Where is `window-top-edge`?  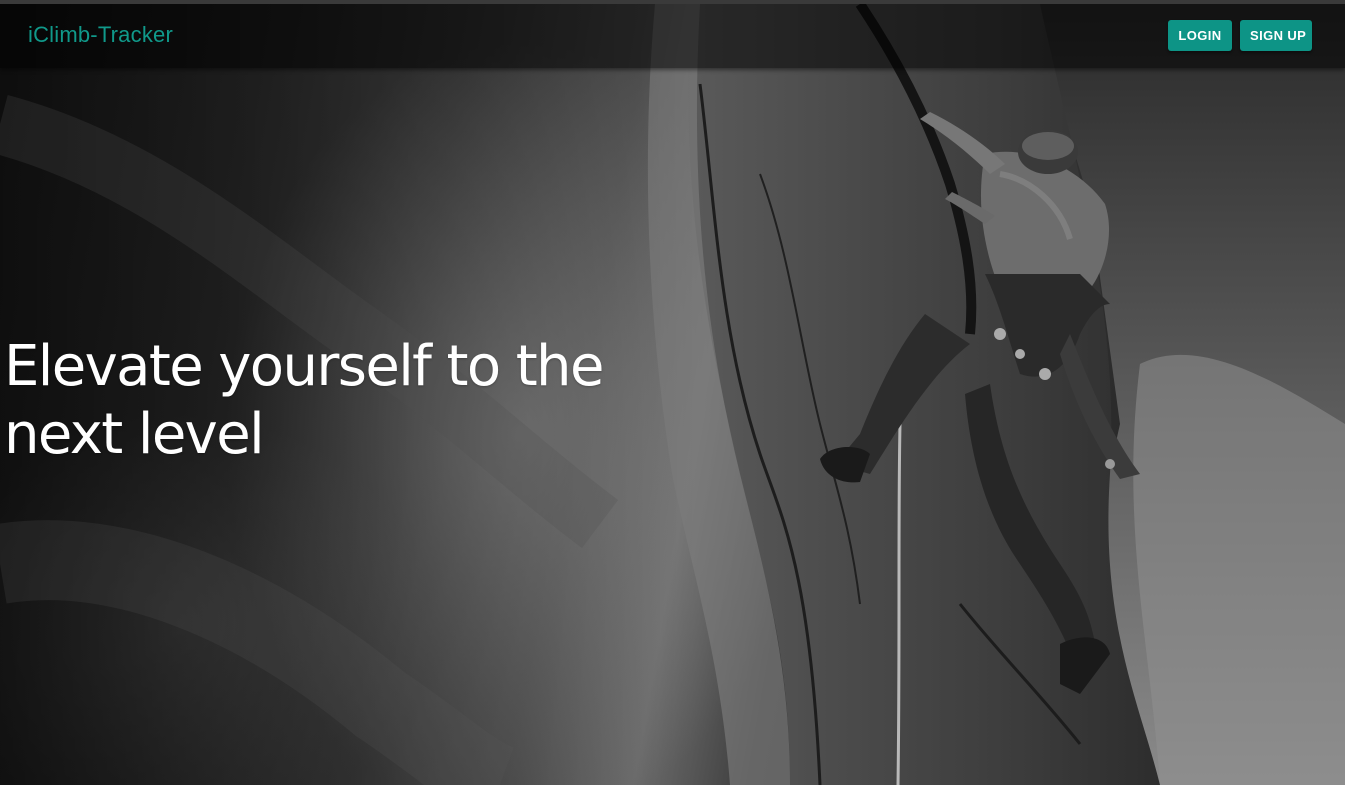 window-top-edge is located at coordinates (672, 2).